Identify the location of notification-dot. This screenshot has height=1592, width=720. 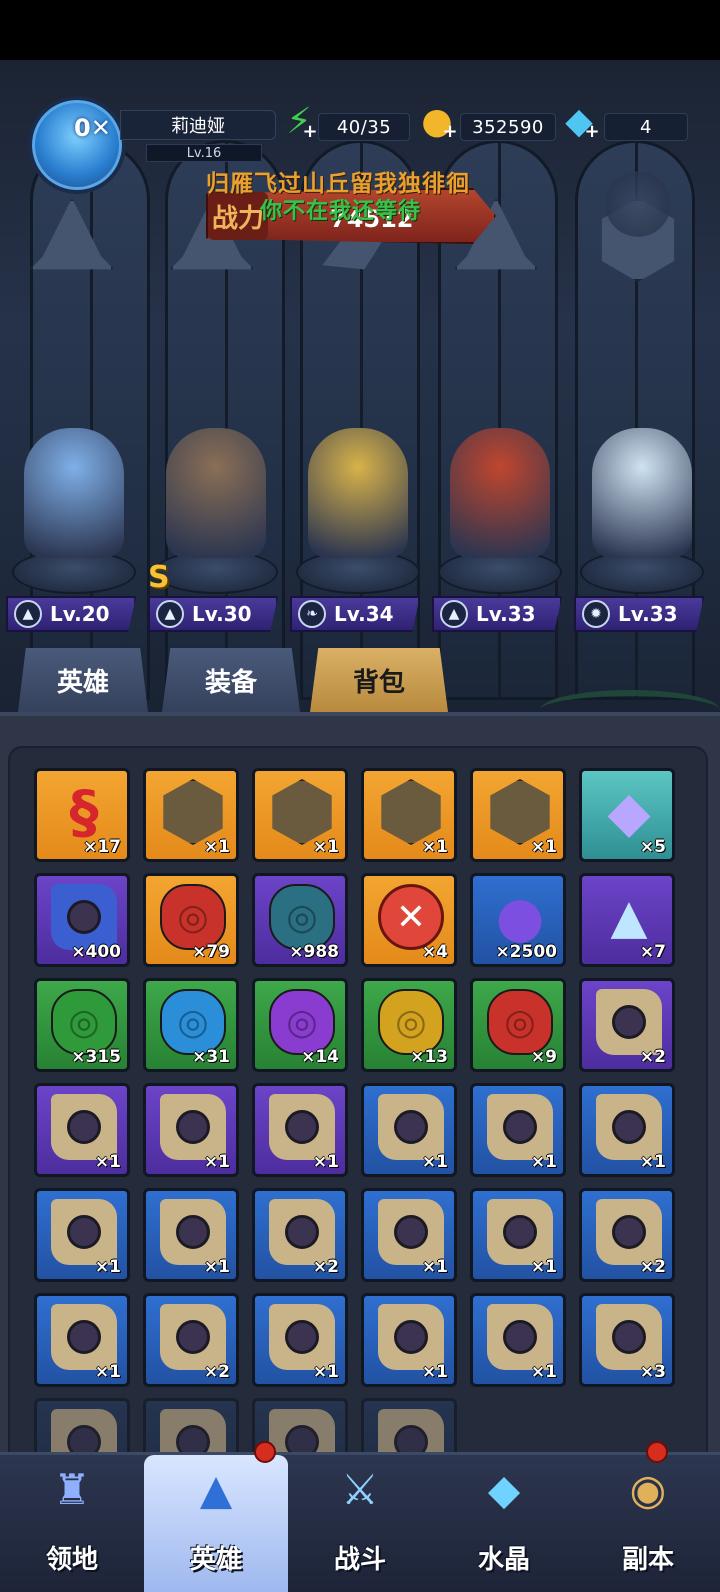
(657, 1452).